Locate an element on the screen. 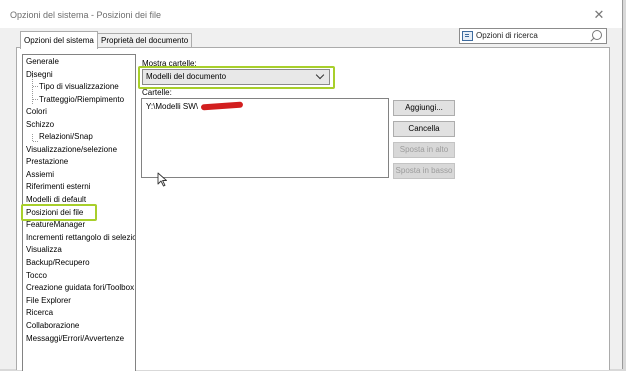 The height and width of the screenshot is (371, 626). tree-item-messaggi: Messaggi/Errori/Avvertenze is located at coordinates (75, 339).